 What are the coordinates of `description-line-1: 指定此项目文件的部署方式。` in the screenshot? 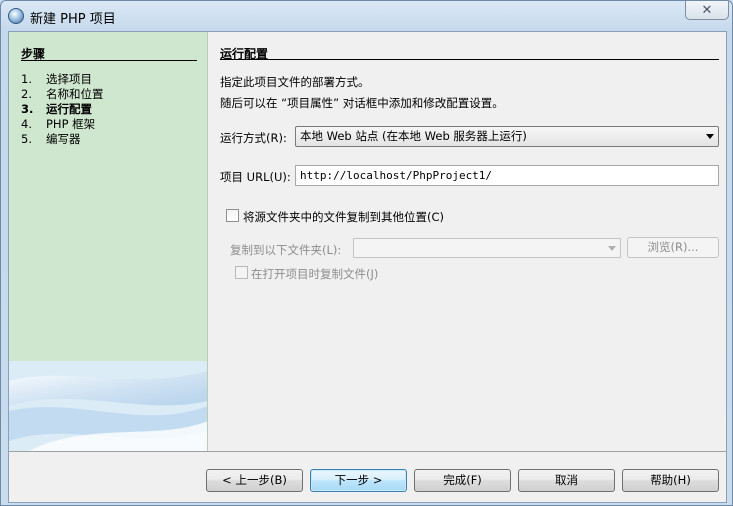 It's located at (295, 82).